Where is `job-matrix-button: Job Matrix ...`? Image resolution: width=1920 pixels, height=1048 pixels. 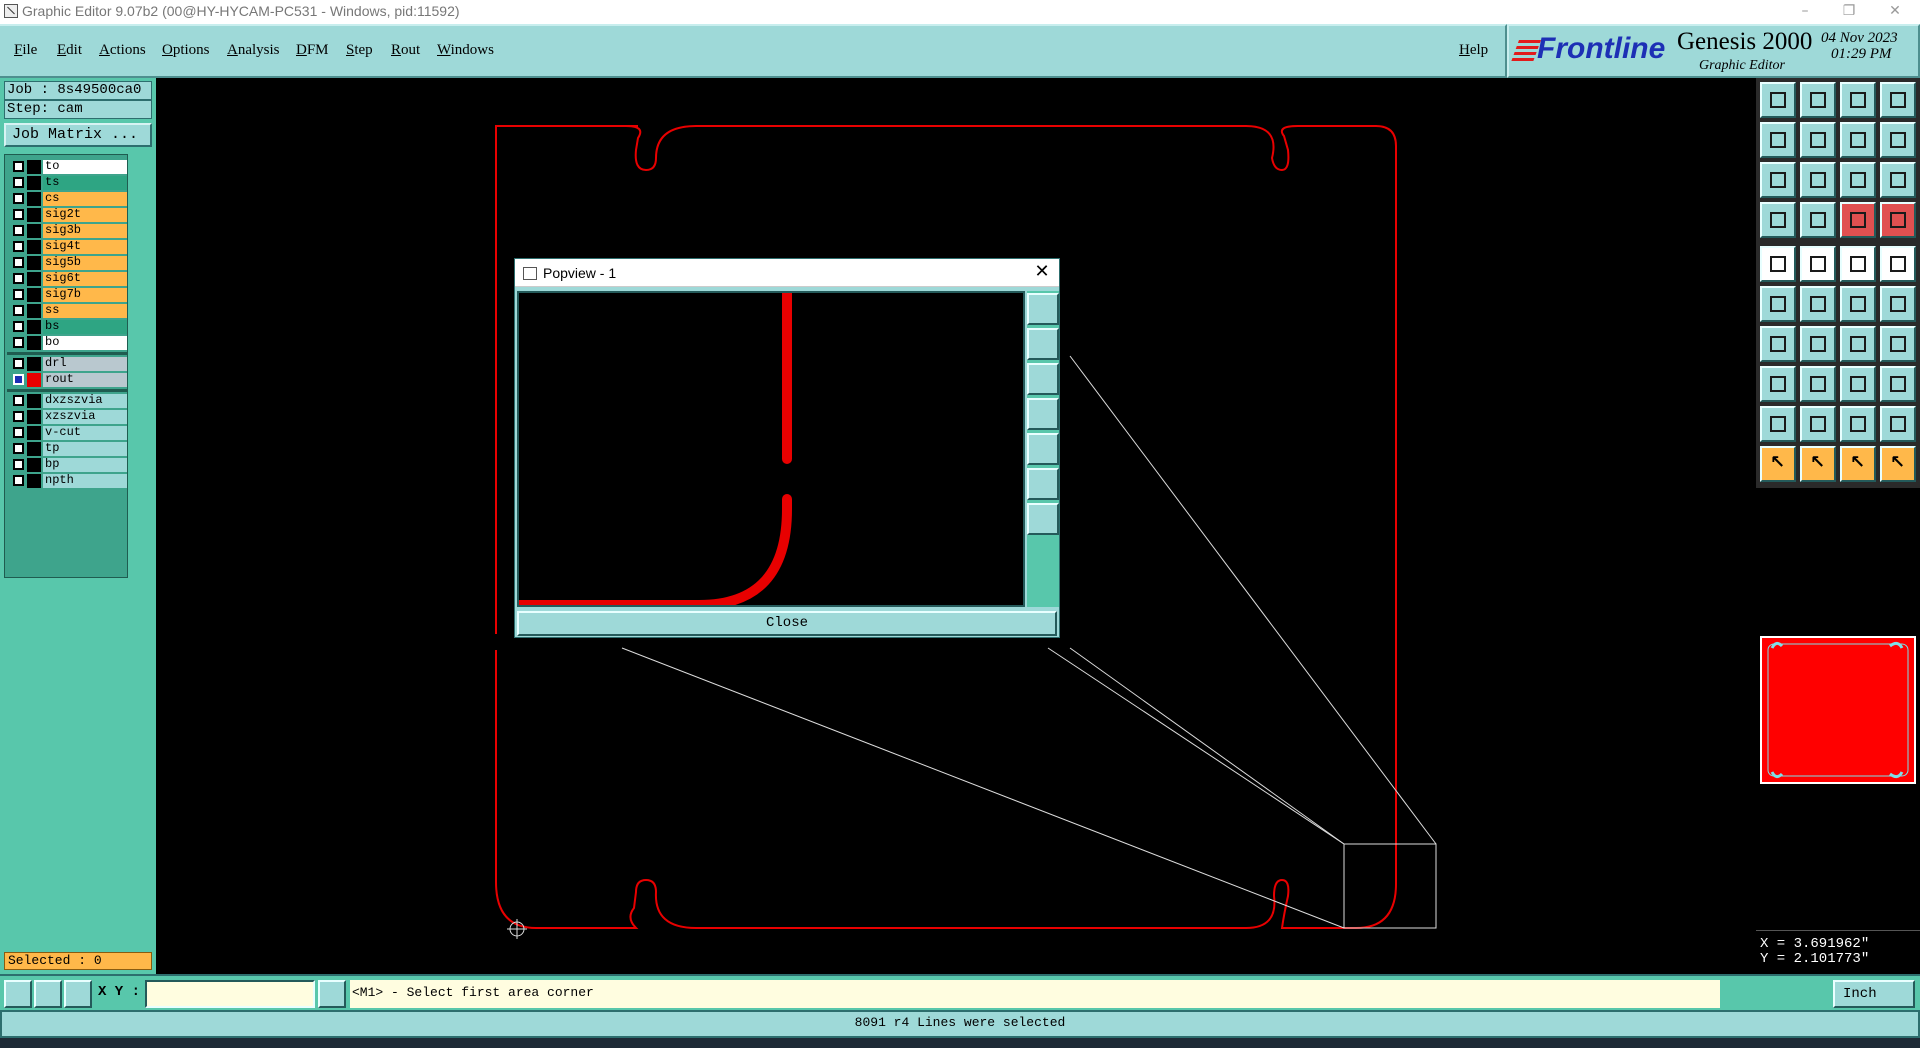
job-matrix-button: Job Matrix ... is located at coordinates (78, 135).